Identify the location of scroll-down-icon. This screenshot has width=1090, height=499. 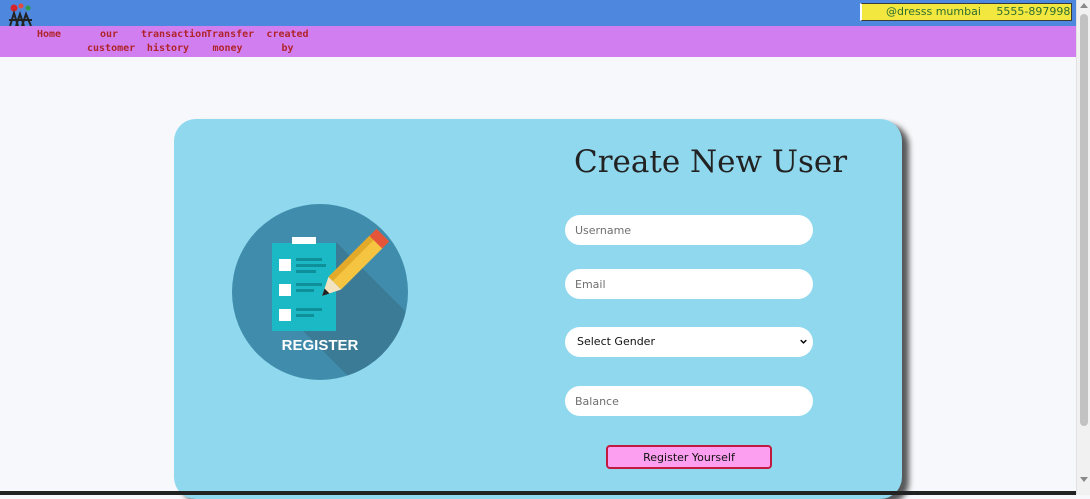
(1084, 479).